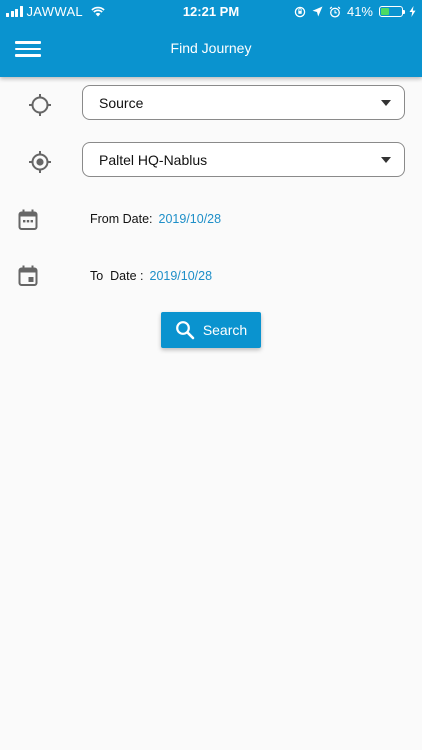 Image resolution: width=422 pixels, height=750 pixels. I want to click on crosshair-icon, so click(40, 105).